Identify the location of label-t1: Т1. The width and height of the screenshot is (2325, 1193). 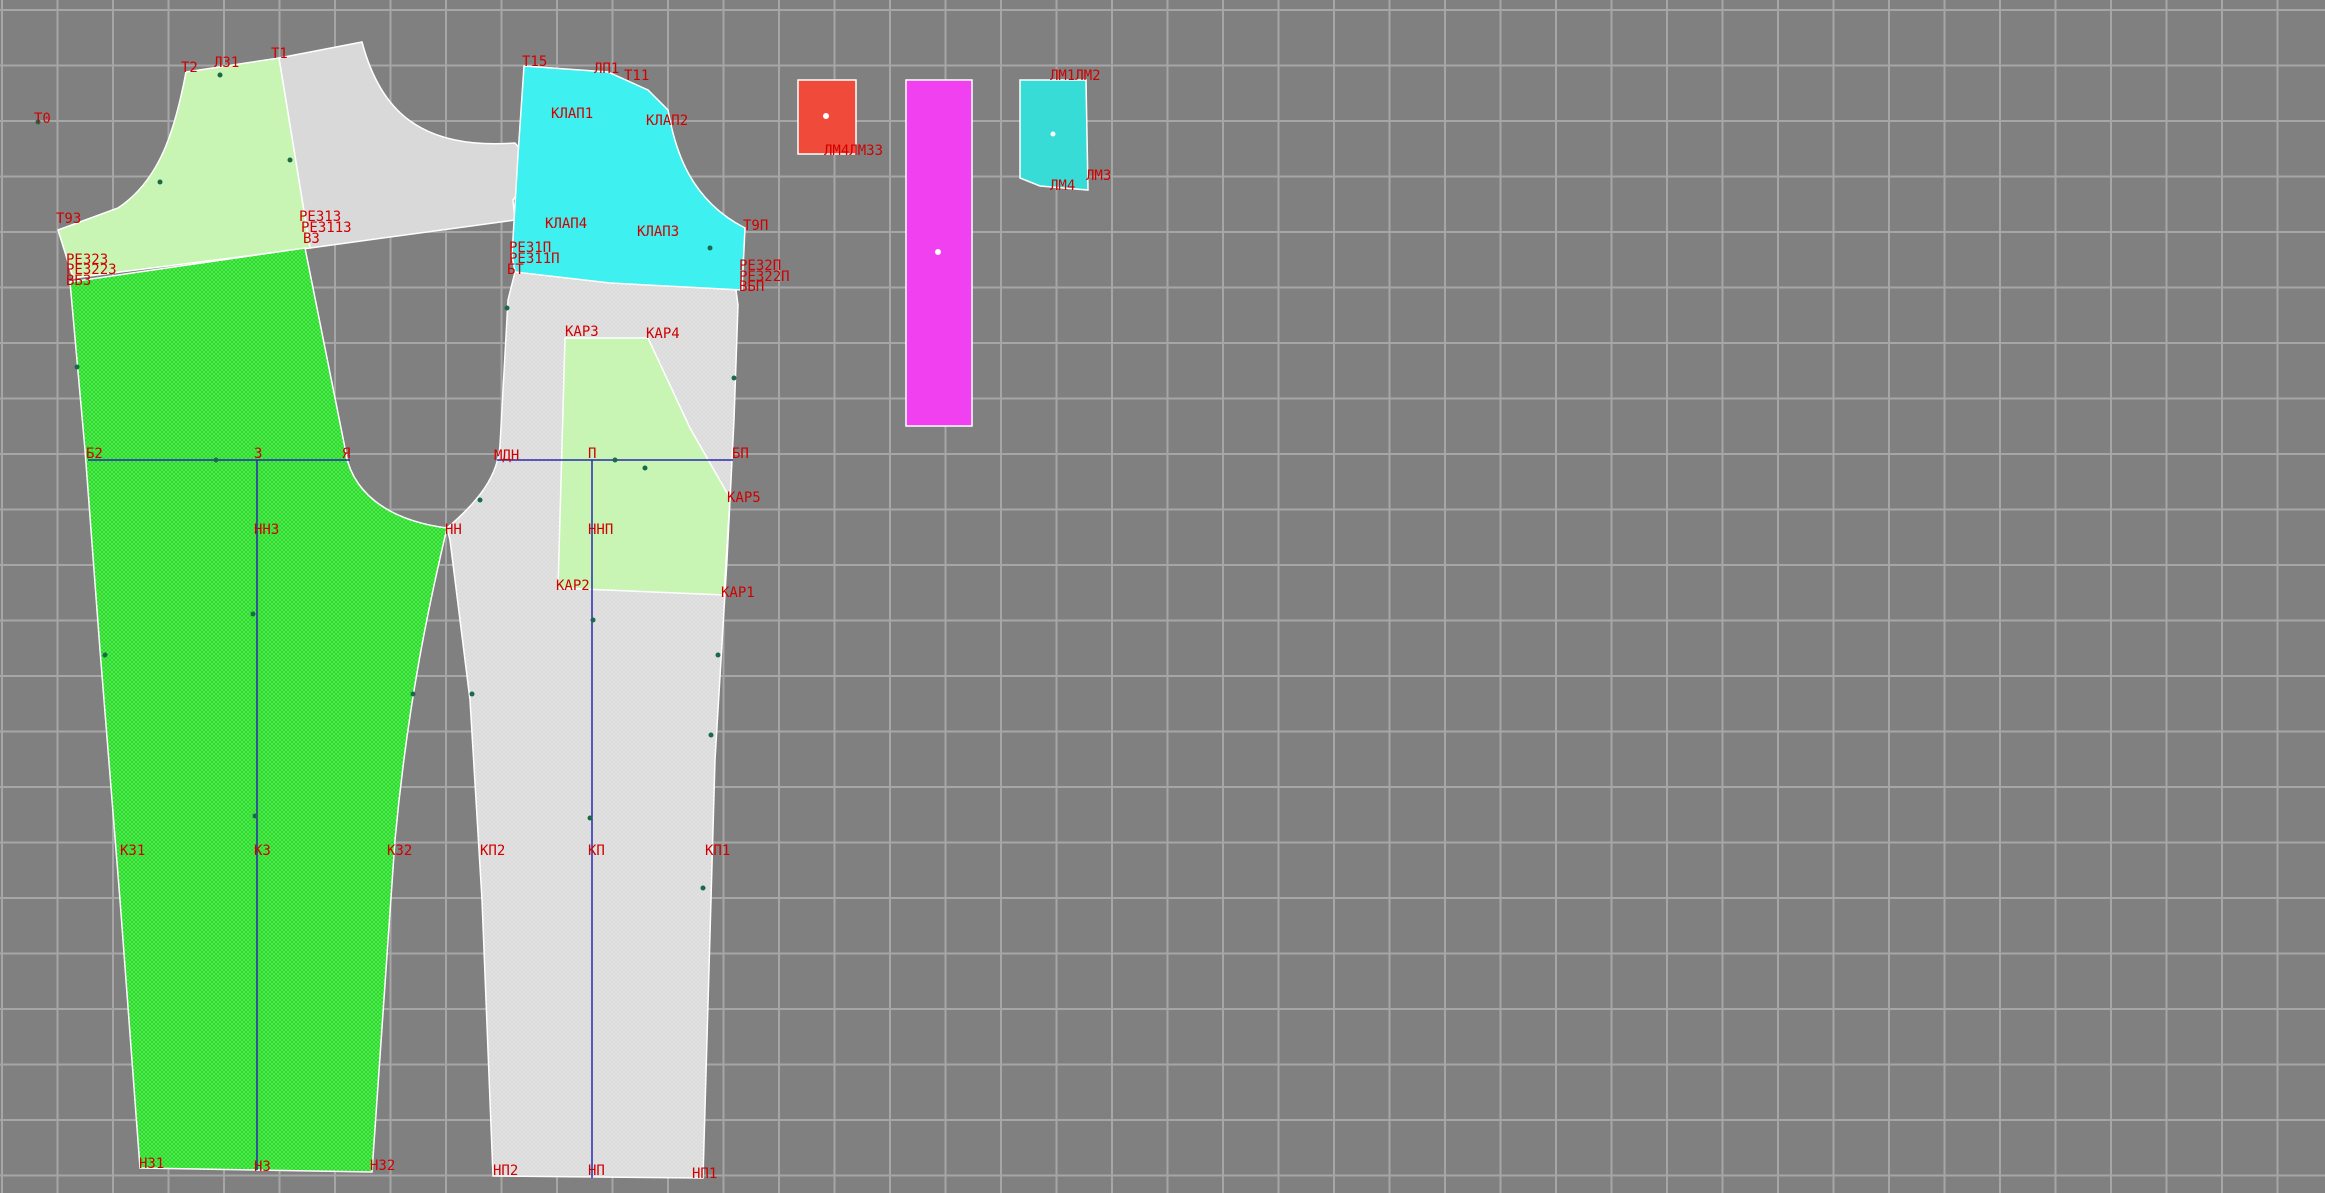
(279, 54).